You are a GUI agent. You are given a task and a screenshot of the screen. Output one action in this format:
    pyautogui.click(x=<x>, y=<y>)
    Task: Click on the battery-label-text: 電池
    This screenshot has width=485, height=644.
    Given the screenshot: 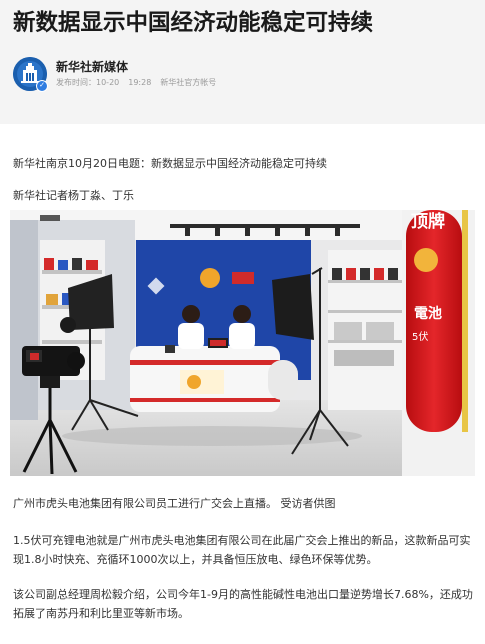 What is the action you would take?
    pyautogui.click(x=428, y=313)
    